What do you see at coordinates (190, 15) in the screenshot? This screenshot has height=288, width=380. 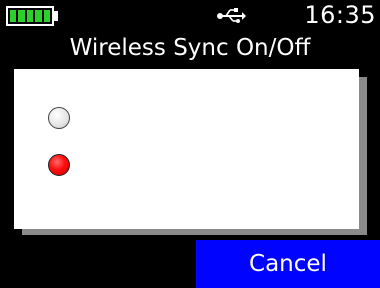 I see `status-bar: 16:35` at bounding box center [190, 15].